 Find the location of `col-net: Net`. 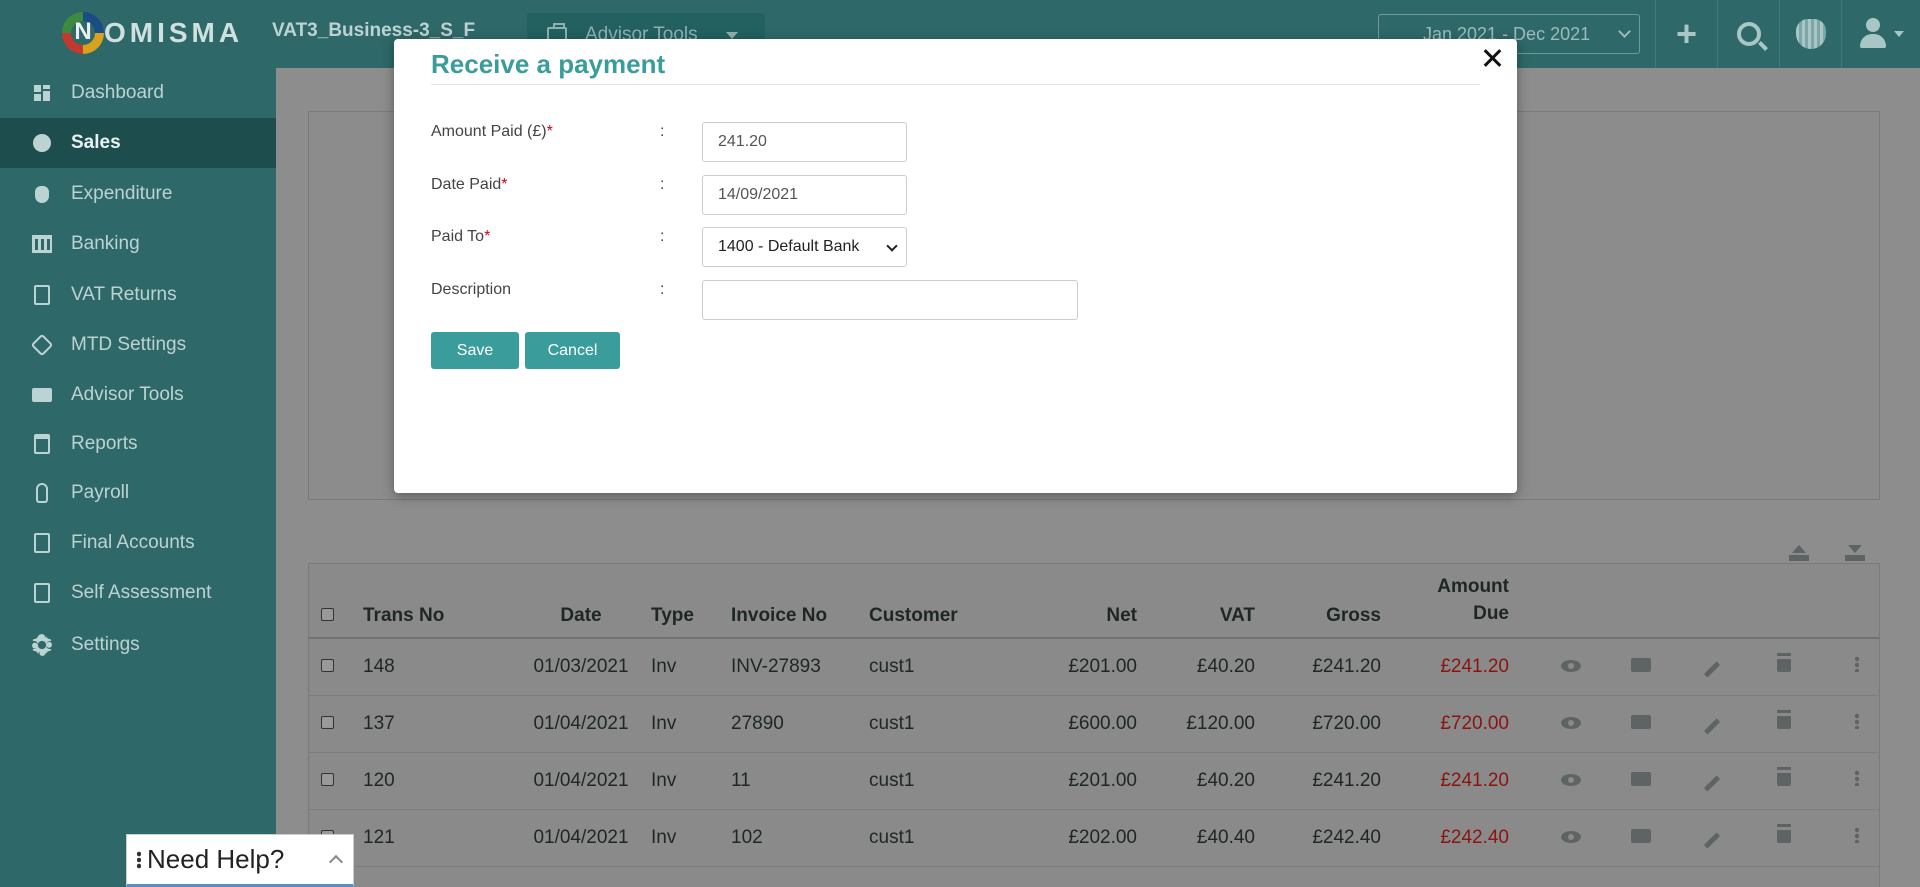

col-net: Net is located at coordinates (1078, 601).